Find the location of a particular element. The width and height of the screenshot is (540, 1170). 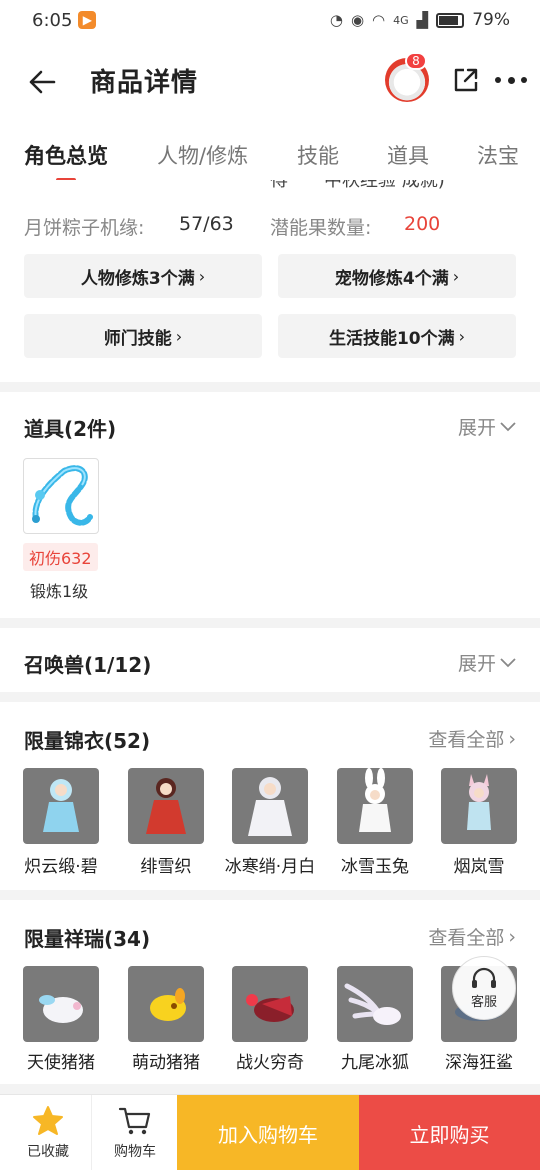

favorite-label: 已收藏 is located at coordinates (48, 1152).